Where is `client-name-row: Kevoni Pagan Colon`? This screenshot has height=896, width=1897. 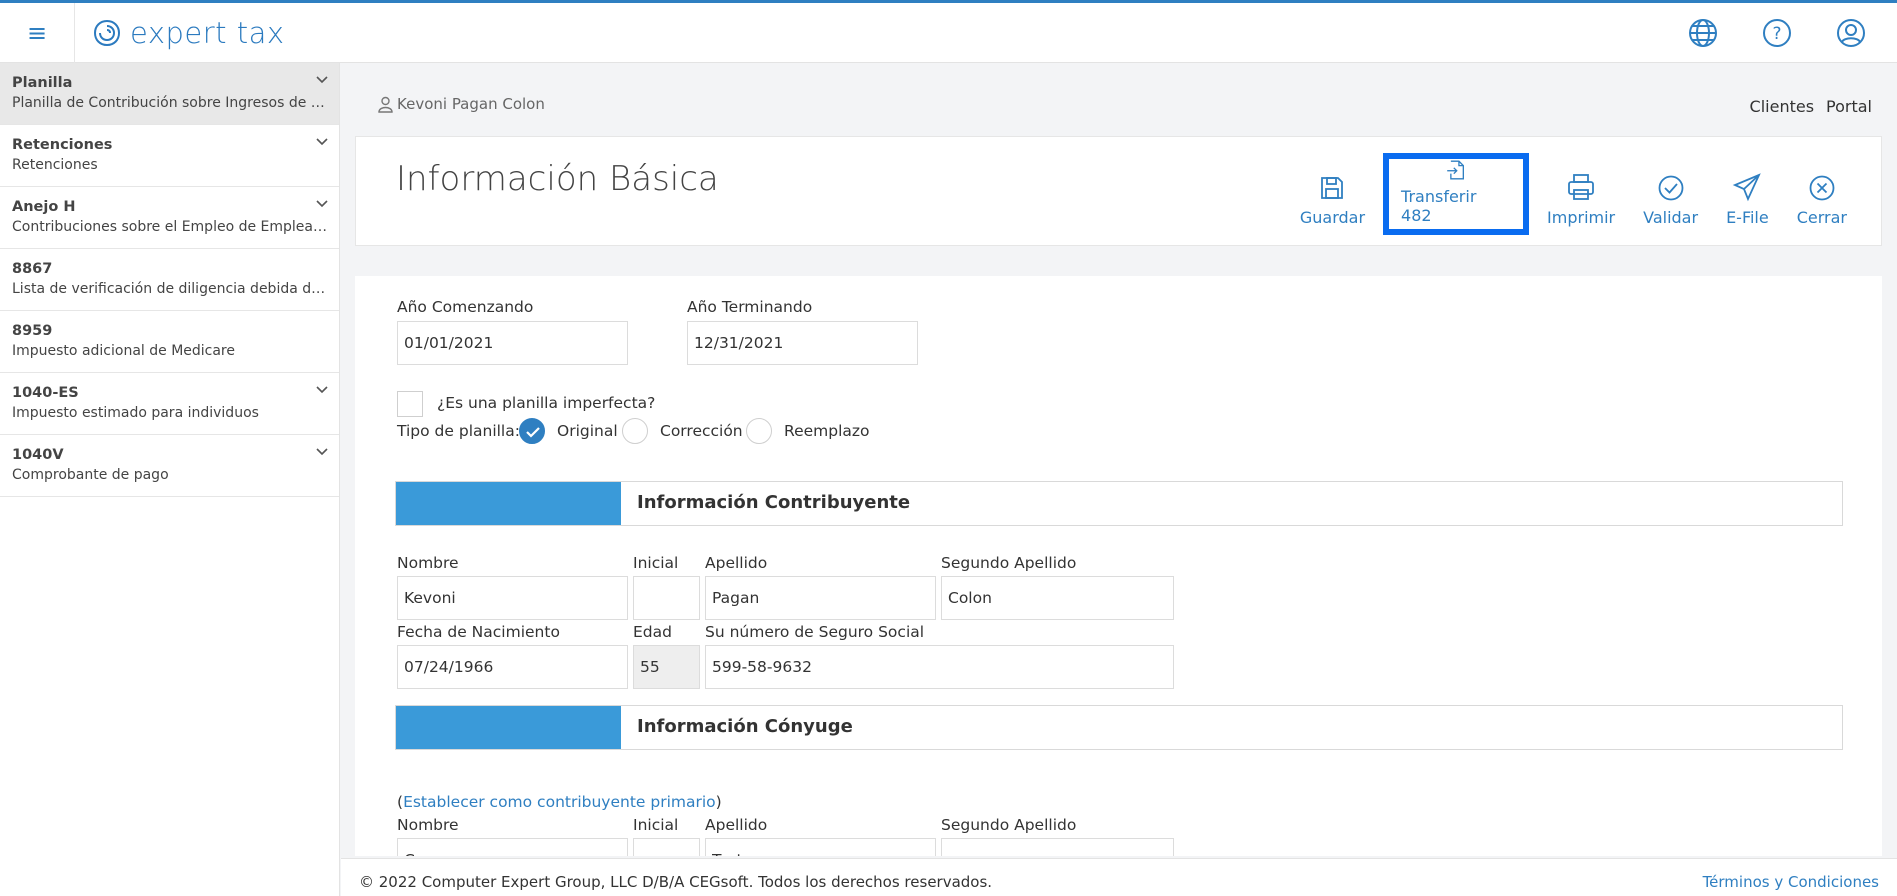 client-name-row: Kevoni Pagan Colon is located at coordinates (461, 104).